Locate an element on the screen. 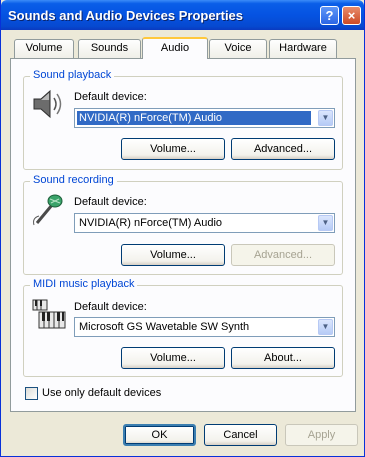 The height and width of the screenshot is (457, 365). default-devices-label: Use only default devices is located at coordinates (101, 393).